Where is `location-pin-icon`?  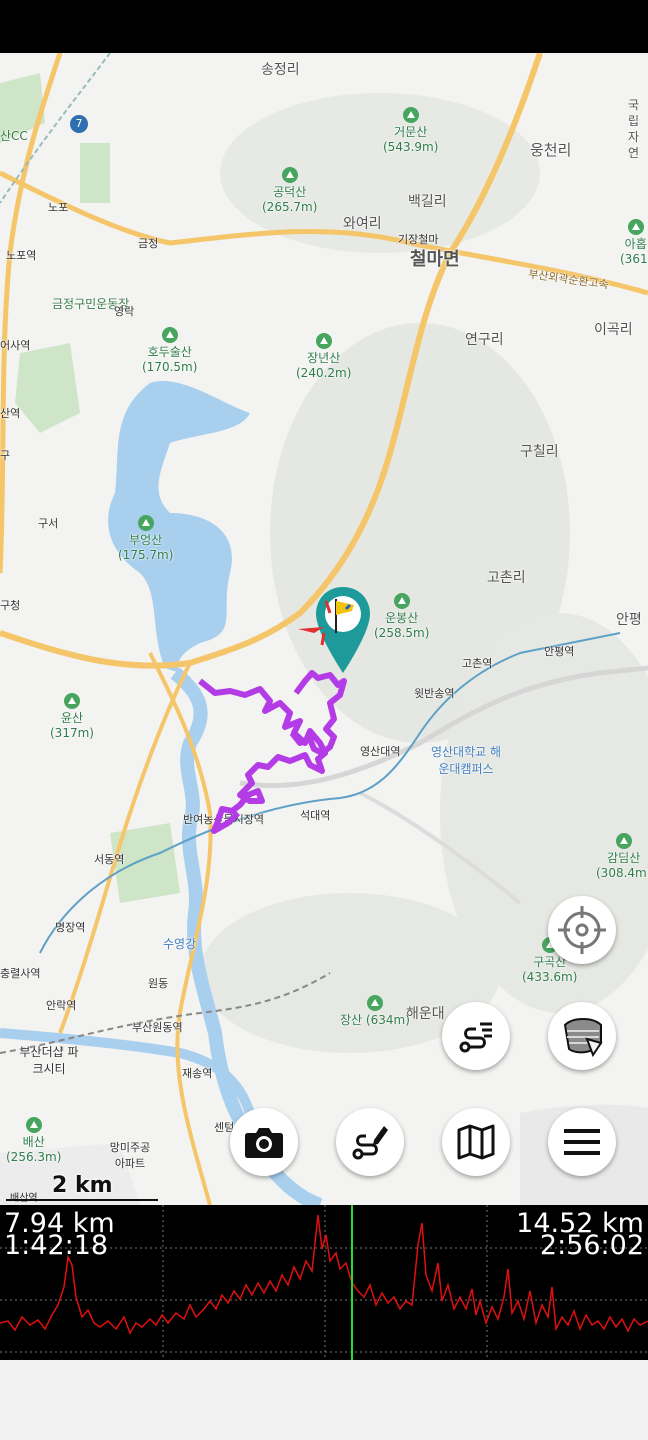 location-pin-icon is located at coordinates (336, 631).